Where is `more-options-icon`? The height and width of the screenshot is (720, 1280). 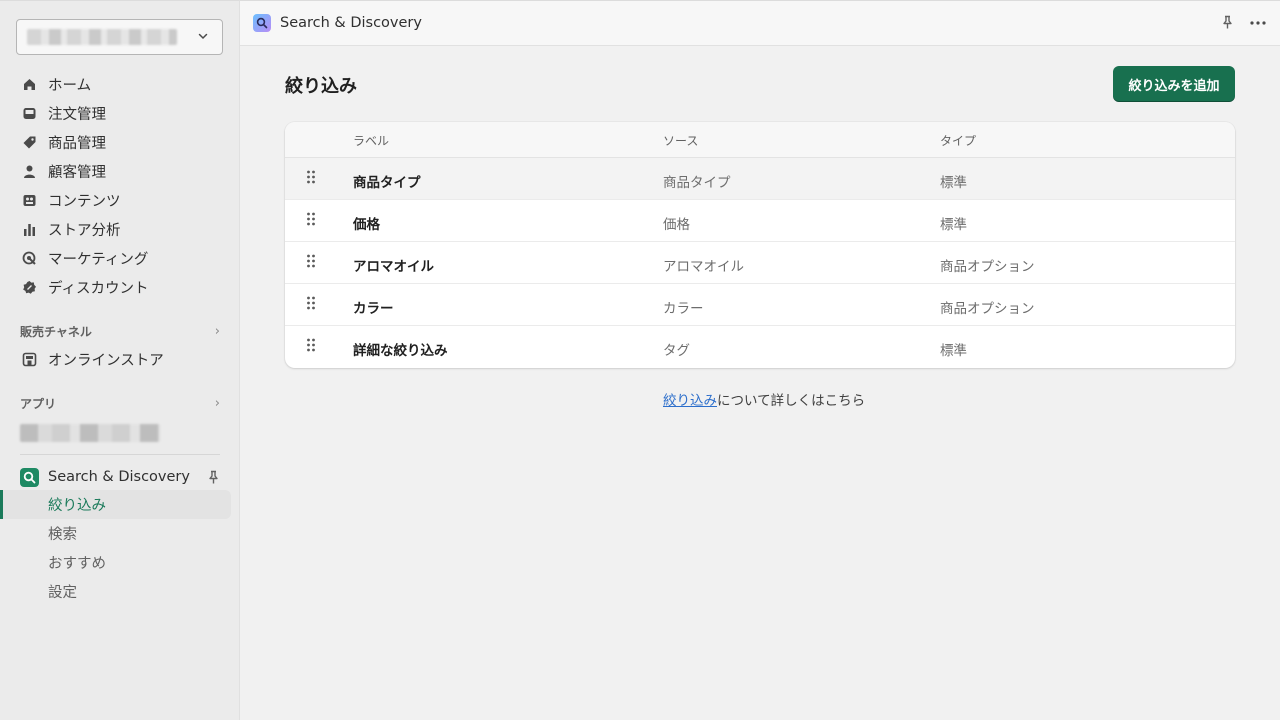 more-options-icon is located at coordinates (1258, 22).